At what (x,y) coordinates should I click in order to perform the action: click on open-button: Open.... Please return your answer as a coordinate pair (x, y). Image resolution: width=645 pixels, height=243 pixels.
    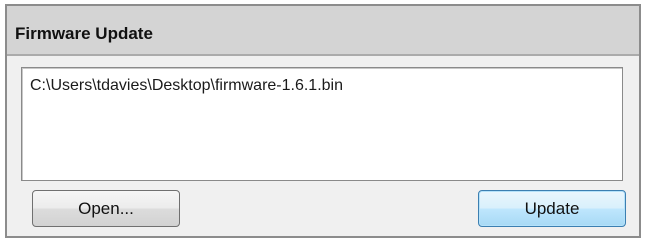
    Looking at the image, I should click on (106, 208).